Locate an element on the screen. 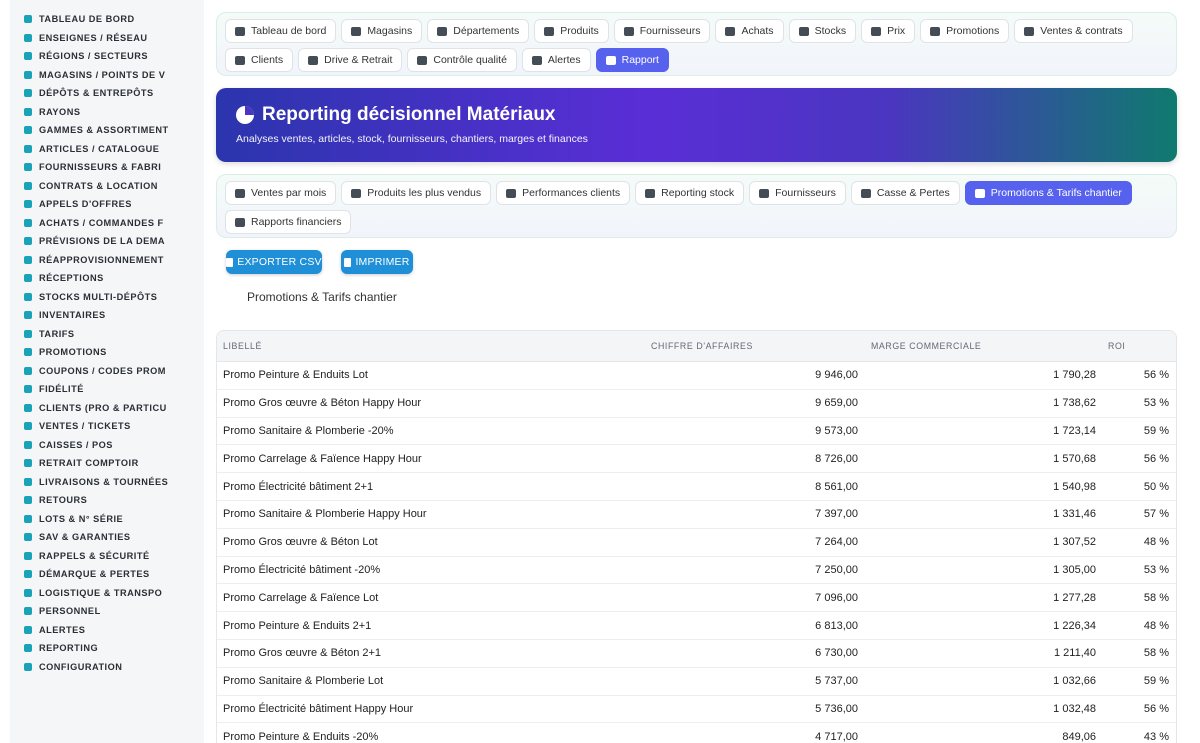 This screenshot has width=1200, height=743. sidebar-item: PRÉVISIONS DE LA DEMA is located at coordinates (107, 241).